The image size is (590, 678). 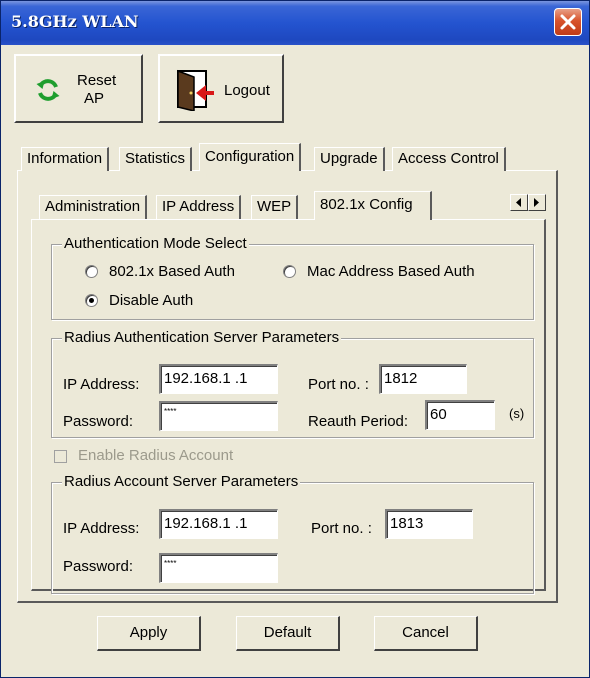 What do you see at coordinates (48, 90) in the screenshot?
I see `refresh-icon` at bounding box center [48, 90].